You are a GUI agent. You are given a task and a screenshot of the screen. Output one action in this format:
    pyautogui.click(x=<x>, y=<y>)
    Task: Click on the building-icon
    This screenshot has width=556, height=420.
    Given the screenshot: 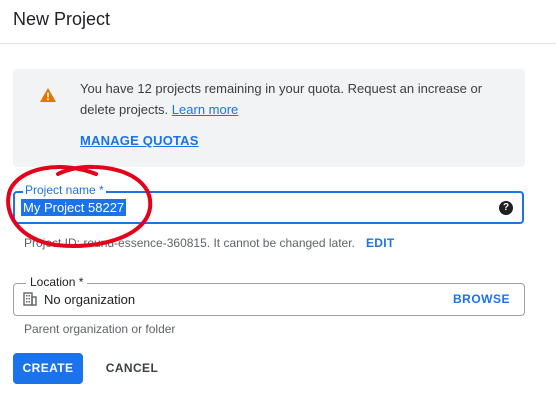 What is the action you would take?
    pyautogui.click(x=30, y=299)
    